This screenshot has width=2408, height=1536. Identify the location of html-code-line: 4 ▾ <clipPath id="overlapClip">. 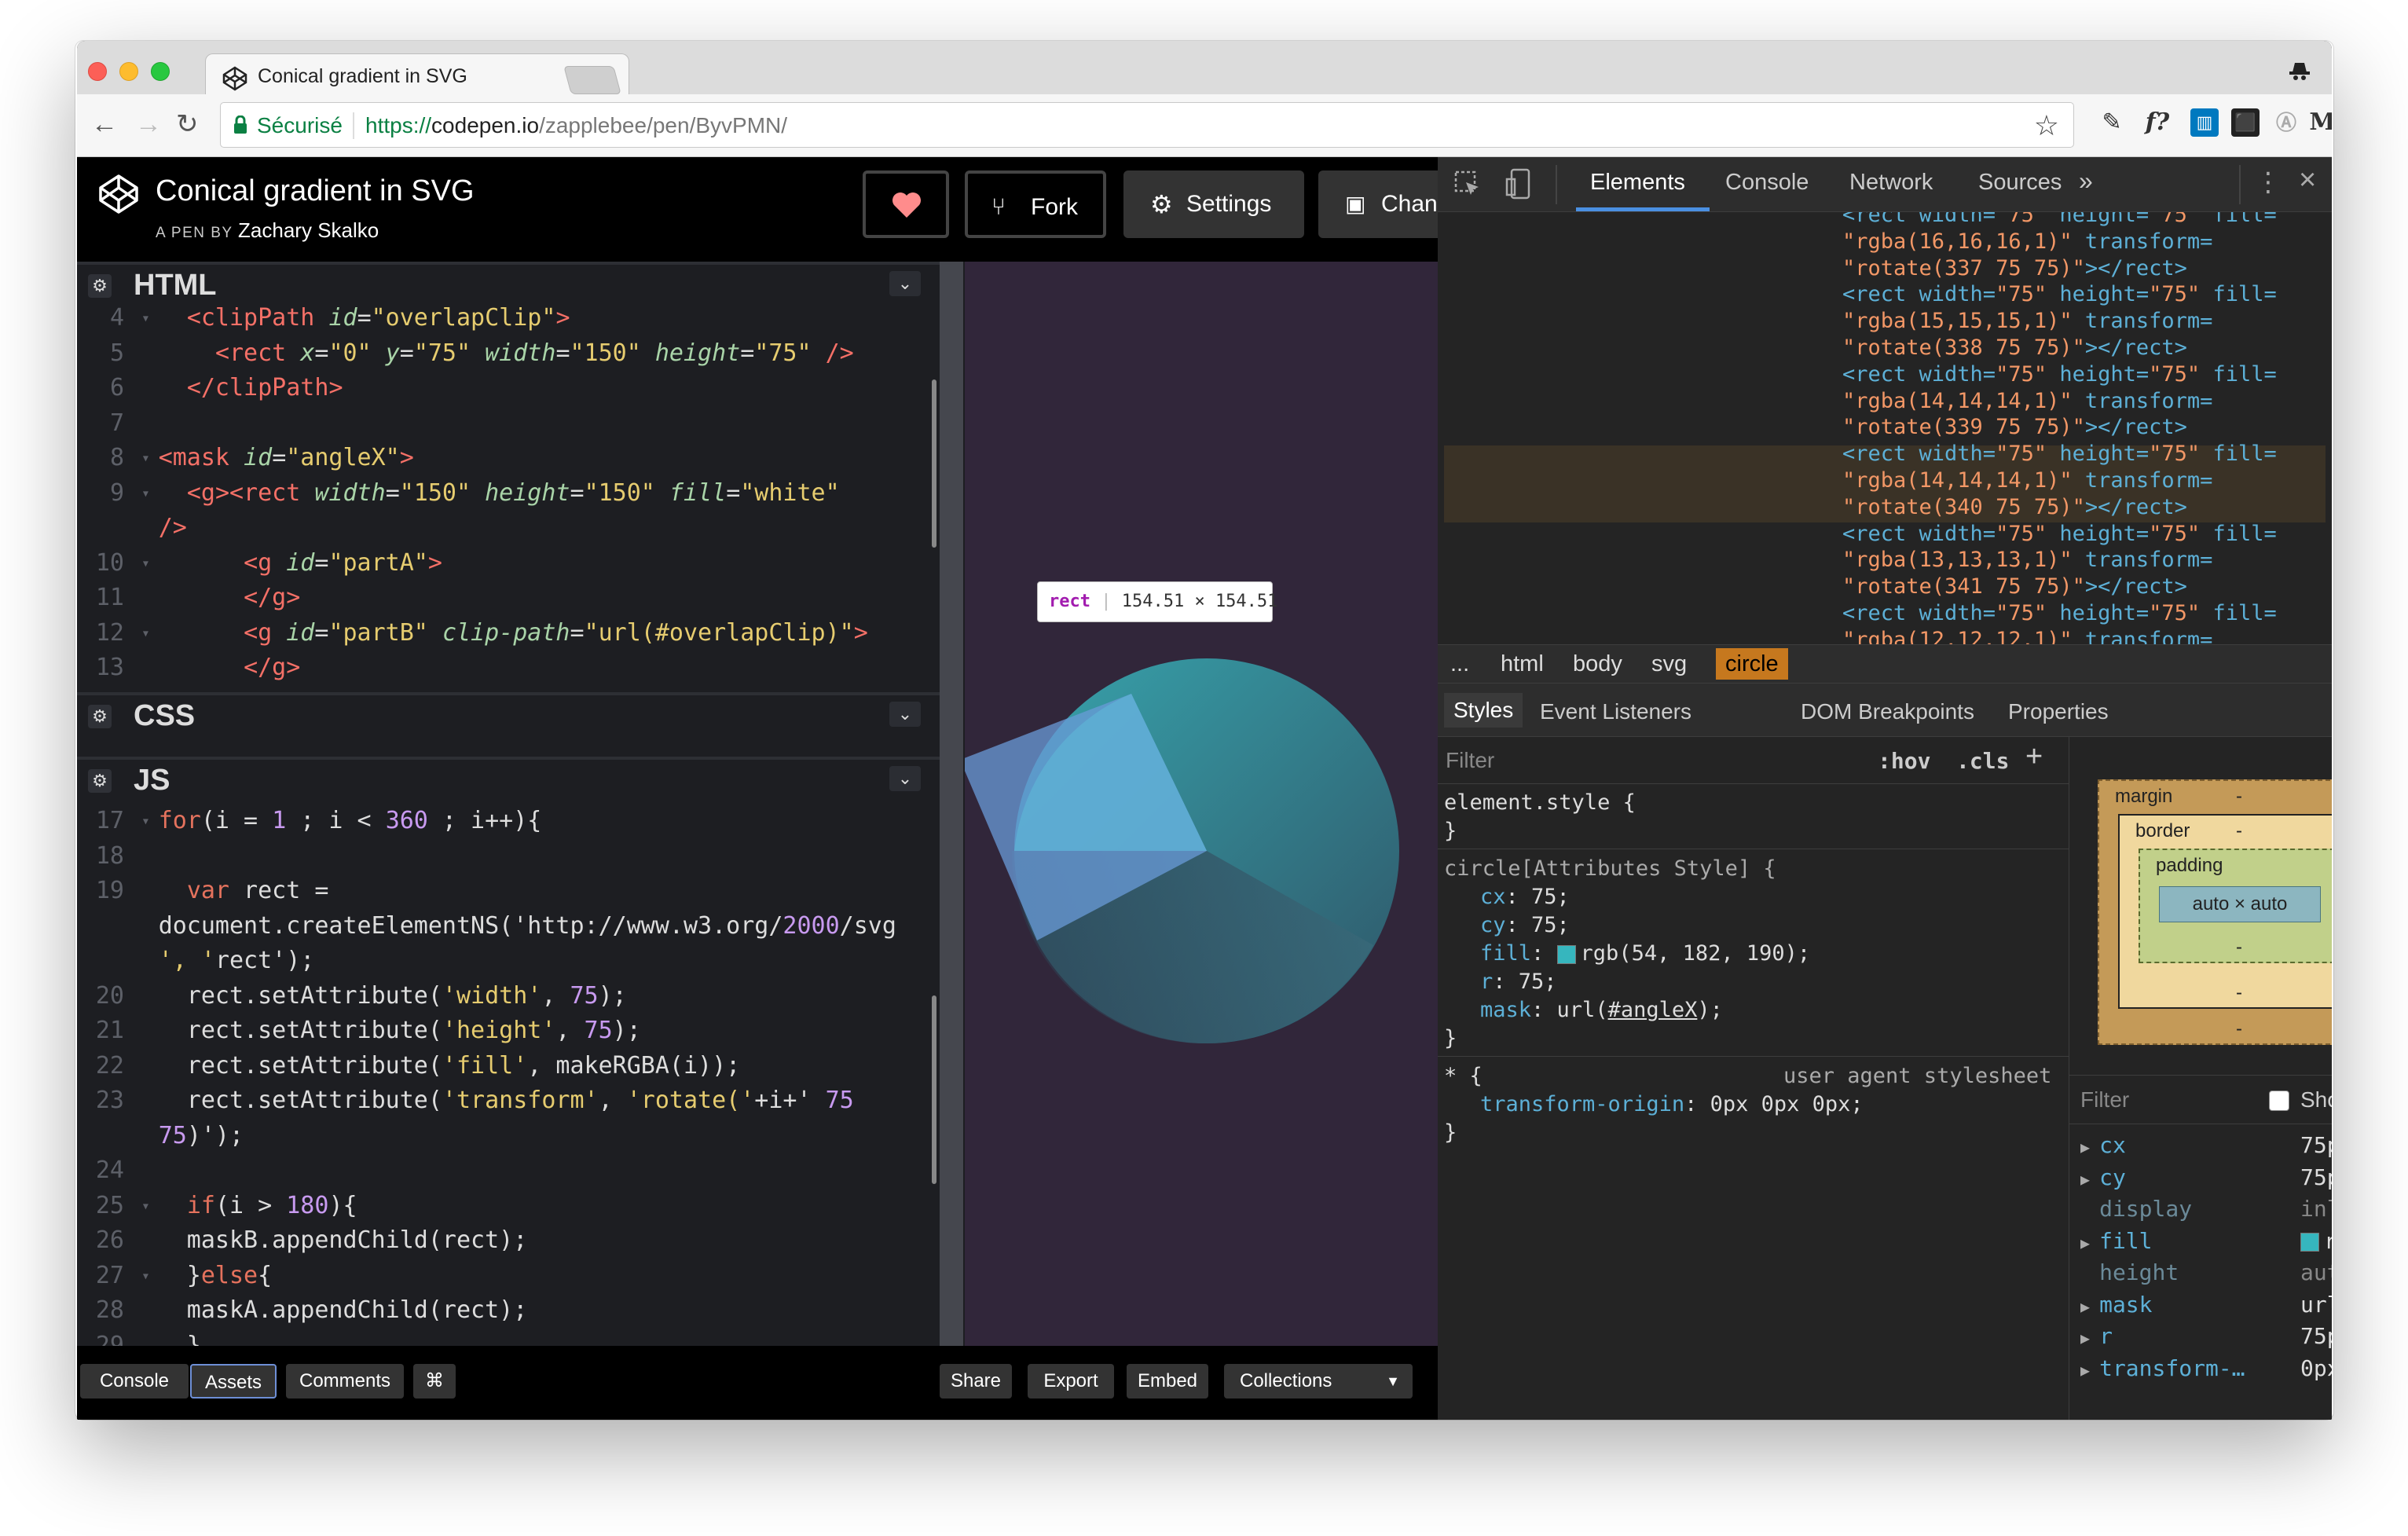
(505, 318).